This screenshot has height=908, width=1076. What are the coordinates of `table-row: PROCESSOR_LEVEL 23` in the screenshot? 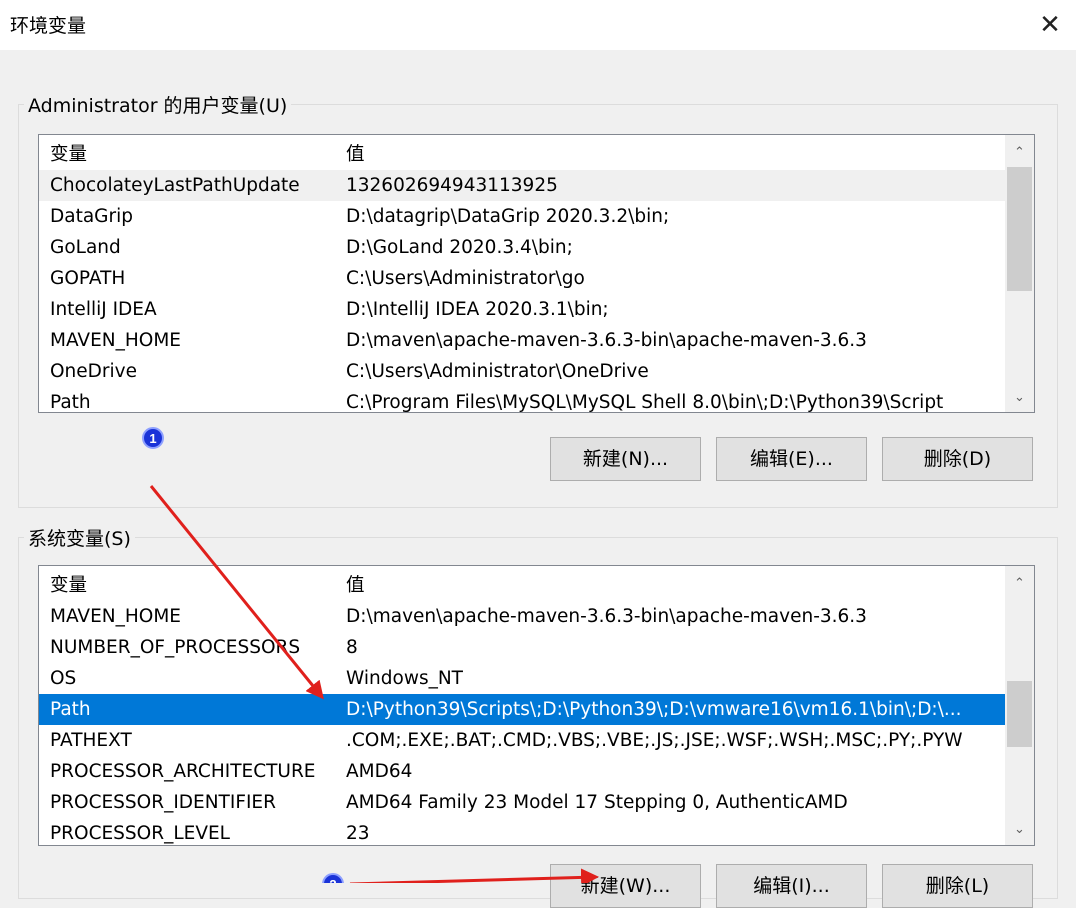 It's located at (522, 831).